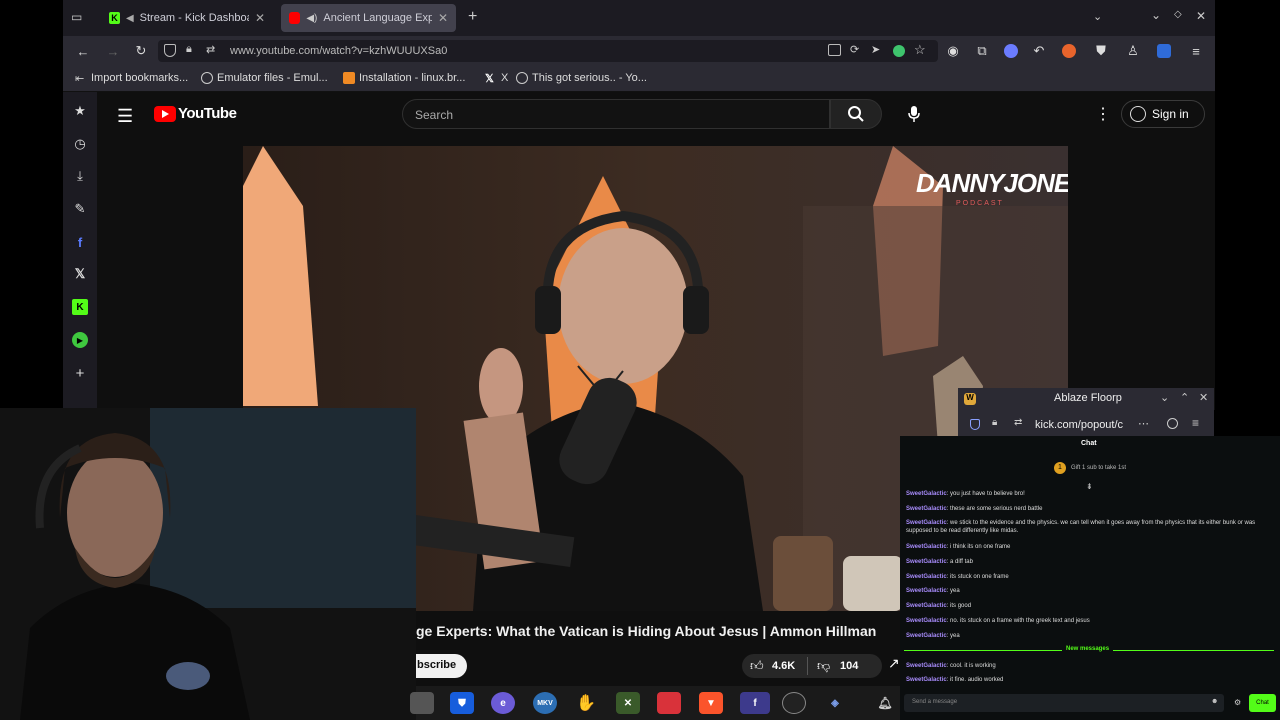 This screenshot has width=1280, height=720. I want to click on chat-settings-gear-icon: ⚙, so click(1237, 702).